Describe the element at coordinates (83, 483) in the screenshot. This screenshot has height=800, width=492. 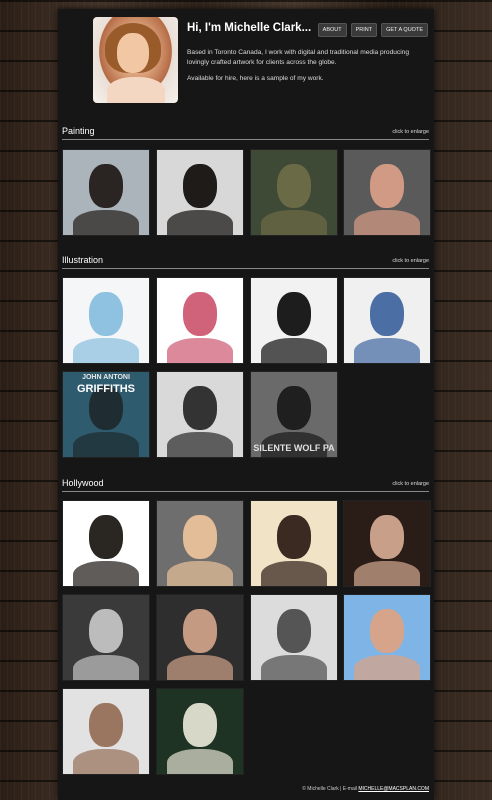
I see `section-title: Hollywood` at that location.